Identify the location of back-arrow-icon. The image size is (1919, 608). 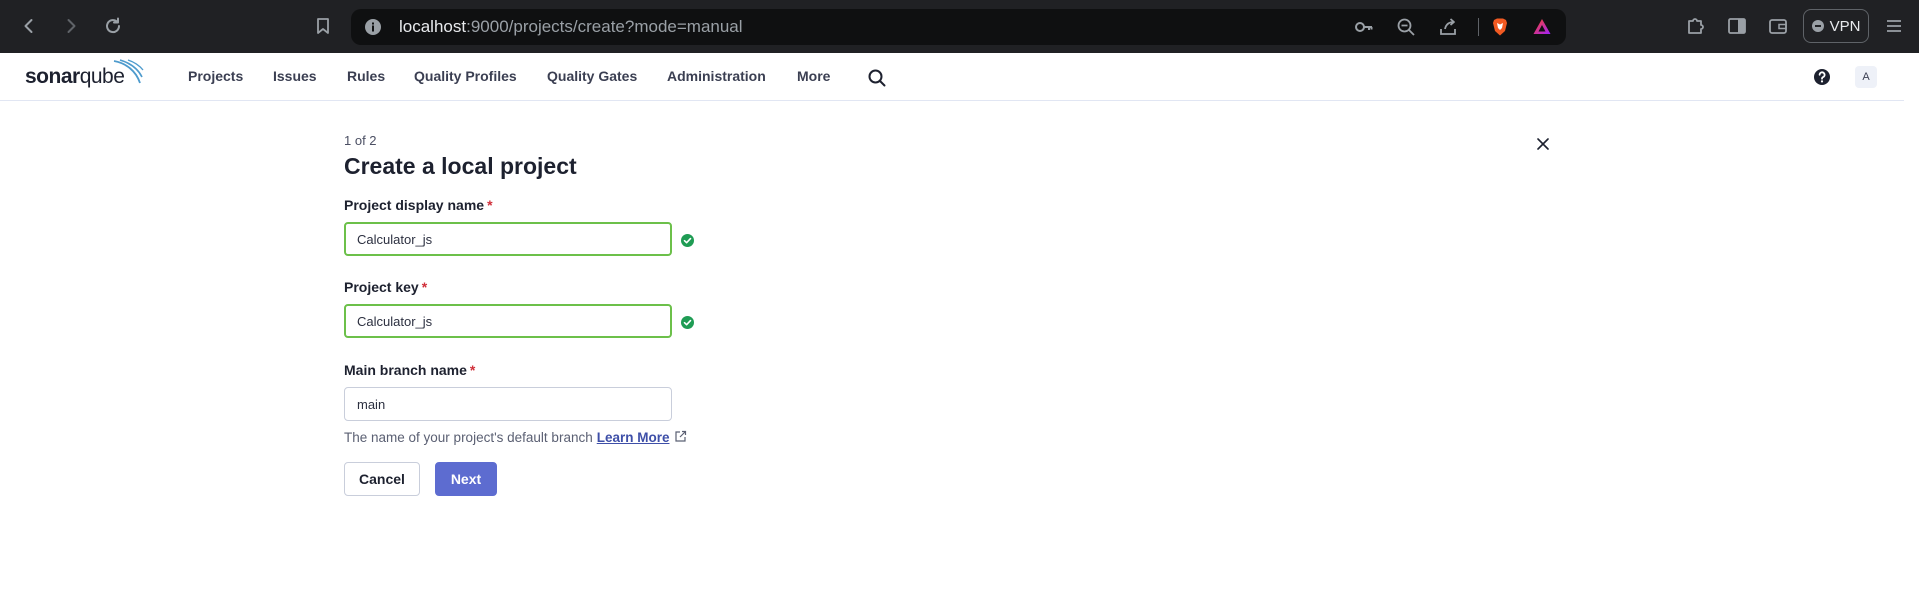
(28, 26).